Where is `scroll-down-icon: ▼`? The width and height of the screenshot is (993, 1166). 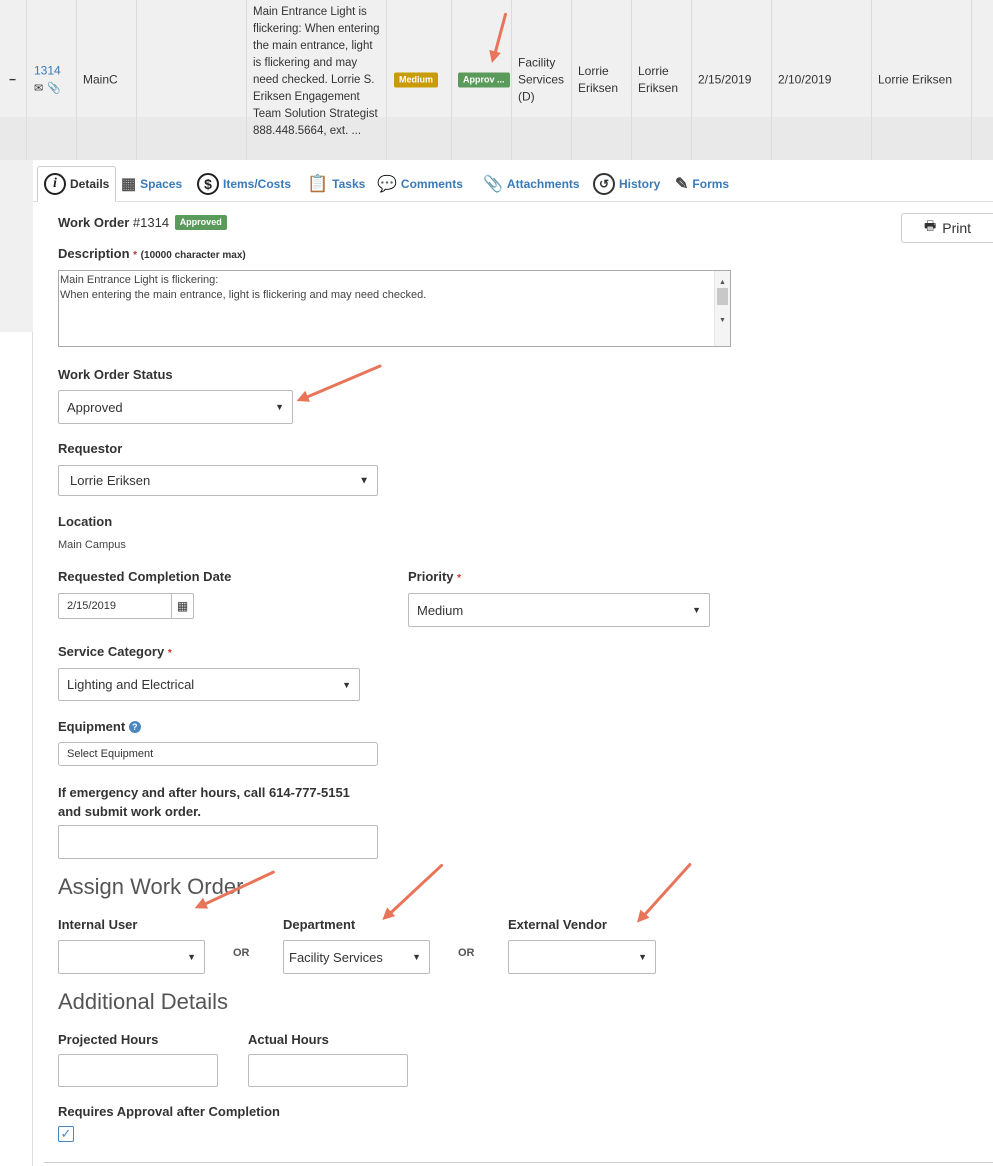 scroll-down-icon: ▼ is located at coordinates (722, 320).